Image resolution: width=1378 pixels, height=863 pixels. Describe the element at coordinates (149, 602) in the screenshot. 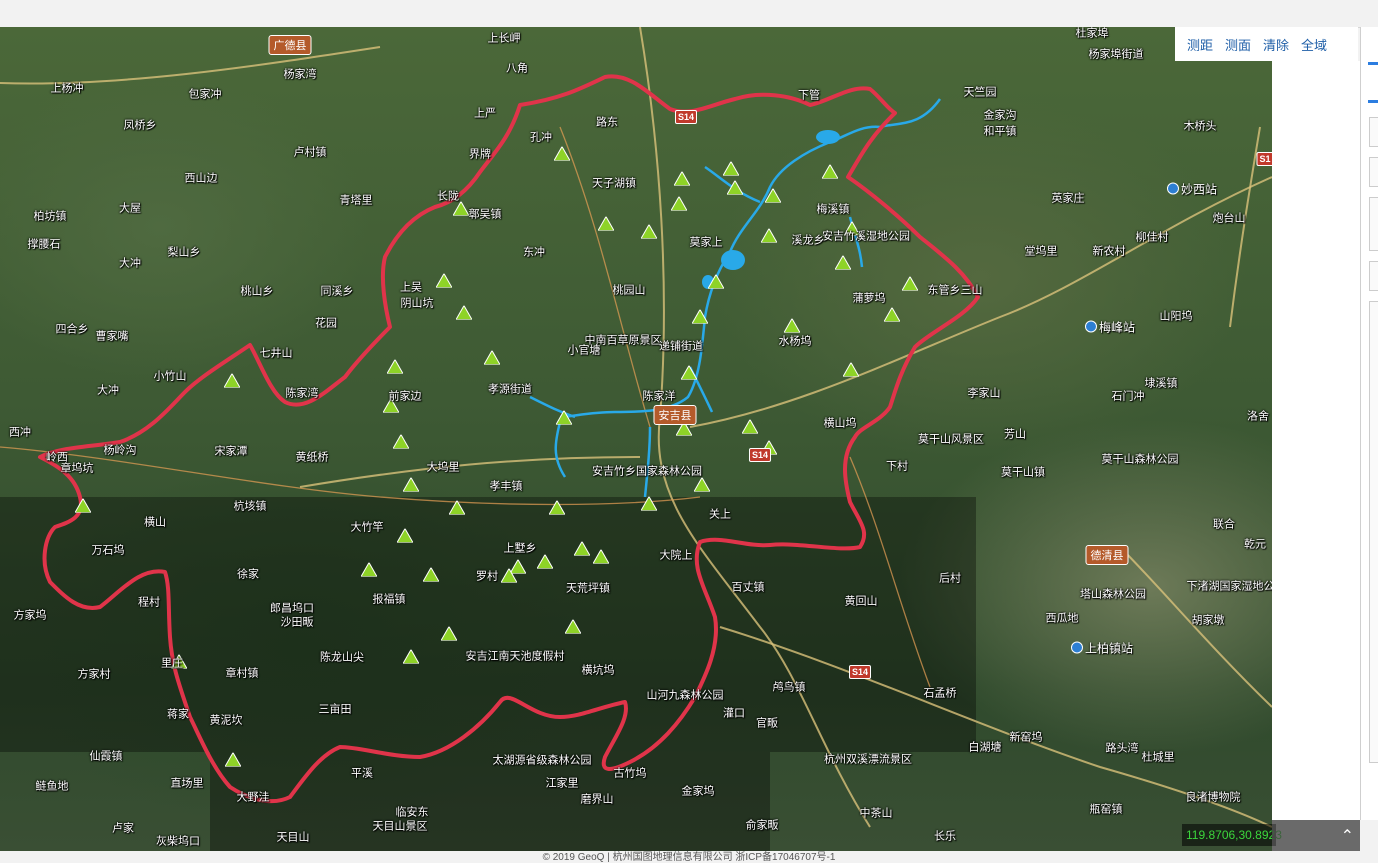

I see `place-label: 程村` at that location.